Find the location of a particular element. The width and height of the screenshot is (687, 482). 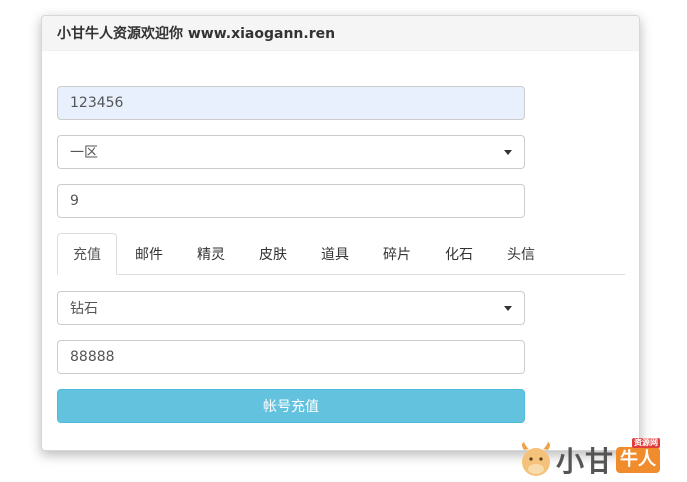

item-select-value: 钻石 is located at coordinates (84, 309).